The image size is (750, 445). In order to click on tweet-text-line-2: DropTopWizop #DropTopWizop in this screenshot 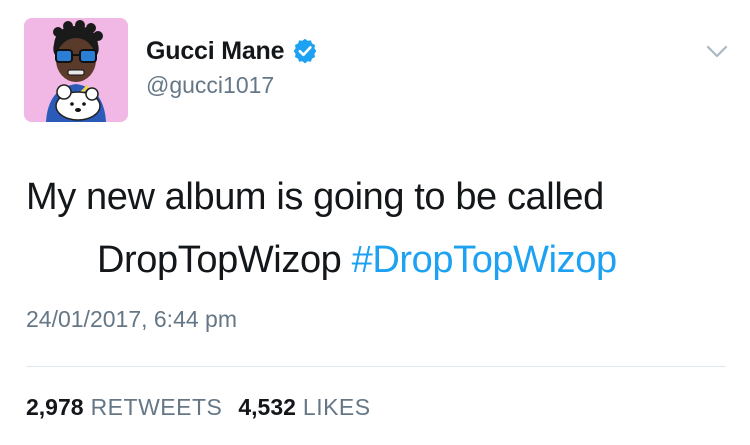, I will do `click(376, 260)`.